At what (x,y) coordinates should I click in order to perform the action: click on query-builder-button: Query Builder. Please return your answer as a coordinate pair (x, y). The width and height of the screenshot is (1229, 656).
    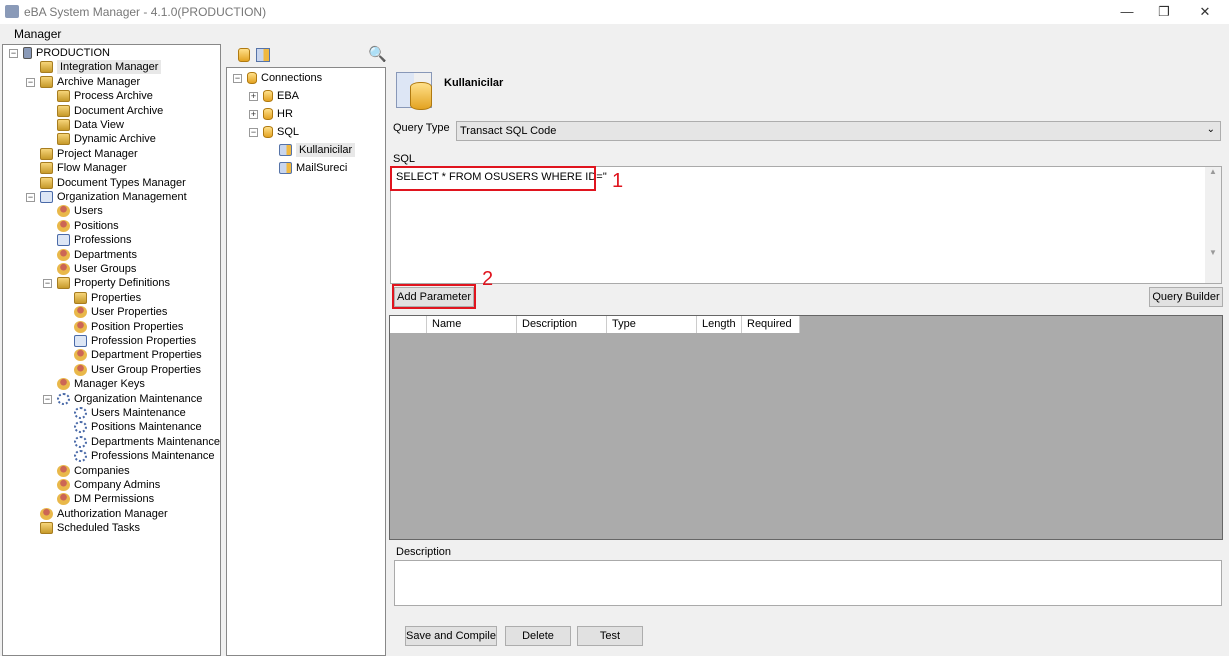
    Looking at the image, I should click on (1186, 297).